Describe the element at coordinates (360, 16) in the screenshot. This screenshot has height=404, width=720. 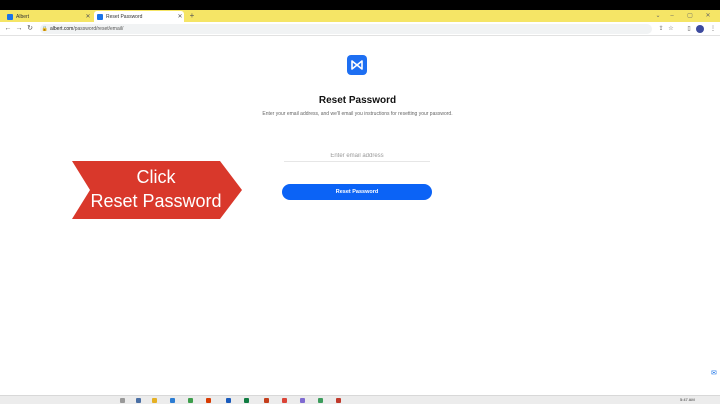
I see `browser-tab-strip: Albert ✕ Reset Password ✕ + ⌄ – ▢ ✕` at that location.